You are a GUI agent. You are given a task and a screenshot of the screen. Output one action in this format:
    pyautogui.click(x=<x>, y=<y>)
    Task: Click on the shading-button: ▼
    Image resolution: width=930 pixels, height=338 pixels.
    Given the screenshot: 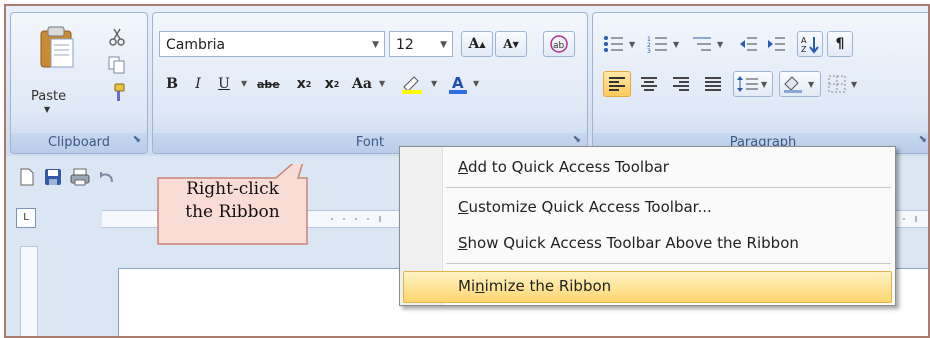 What is the action you would take?
    pyautogui.click(x=800, y=84)
    